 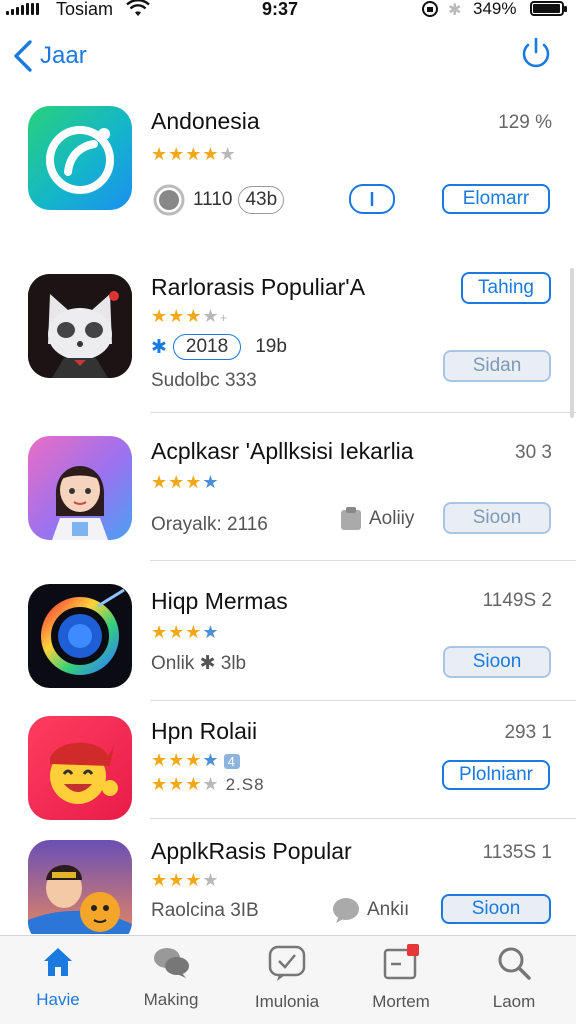 What do you see at coordinates (517, 852) in the screenshot?
I see `app-rank: 1135S 1` at bounding box center [517, 852].